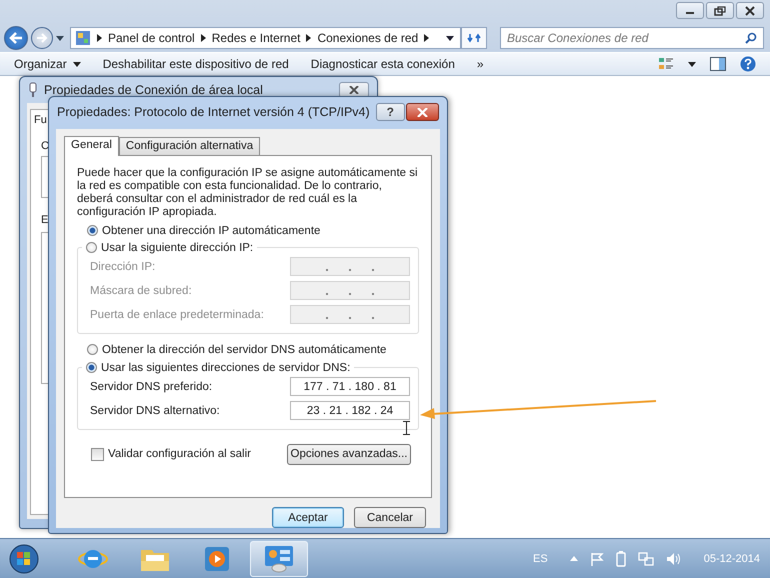  I want to click on forward-arrow-icon, so click(42, 38).